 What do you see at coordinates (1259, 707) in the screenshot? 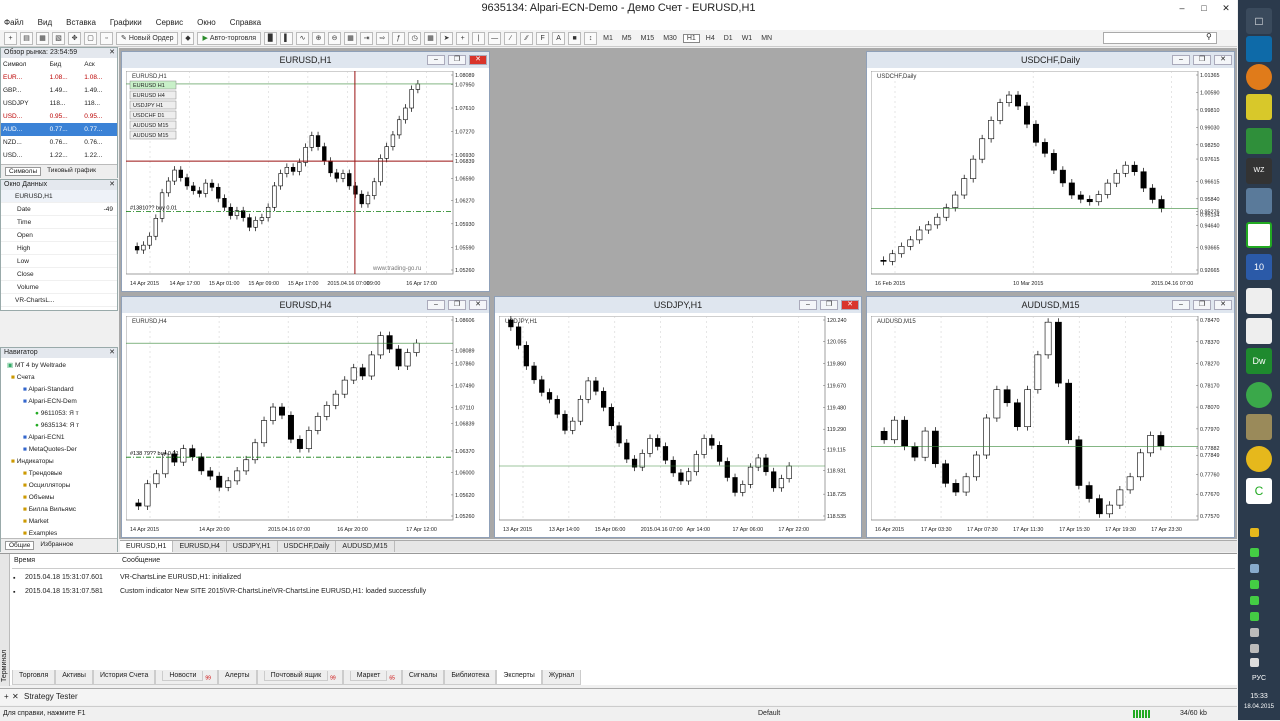
I see `clock-date: 18.04.2015` at bounding box center [1259, 707].